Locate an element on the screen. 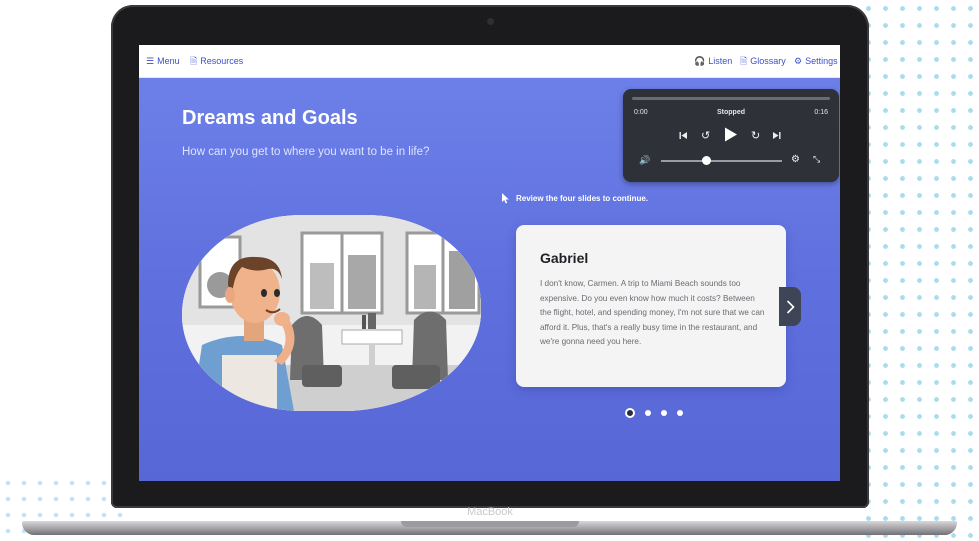  audio-progress-track is located at coordinates (731, 98).